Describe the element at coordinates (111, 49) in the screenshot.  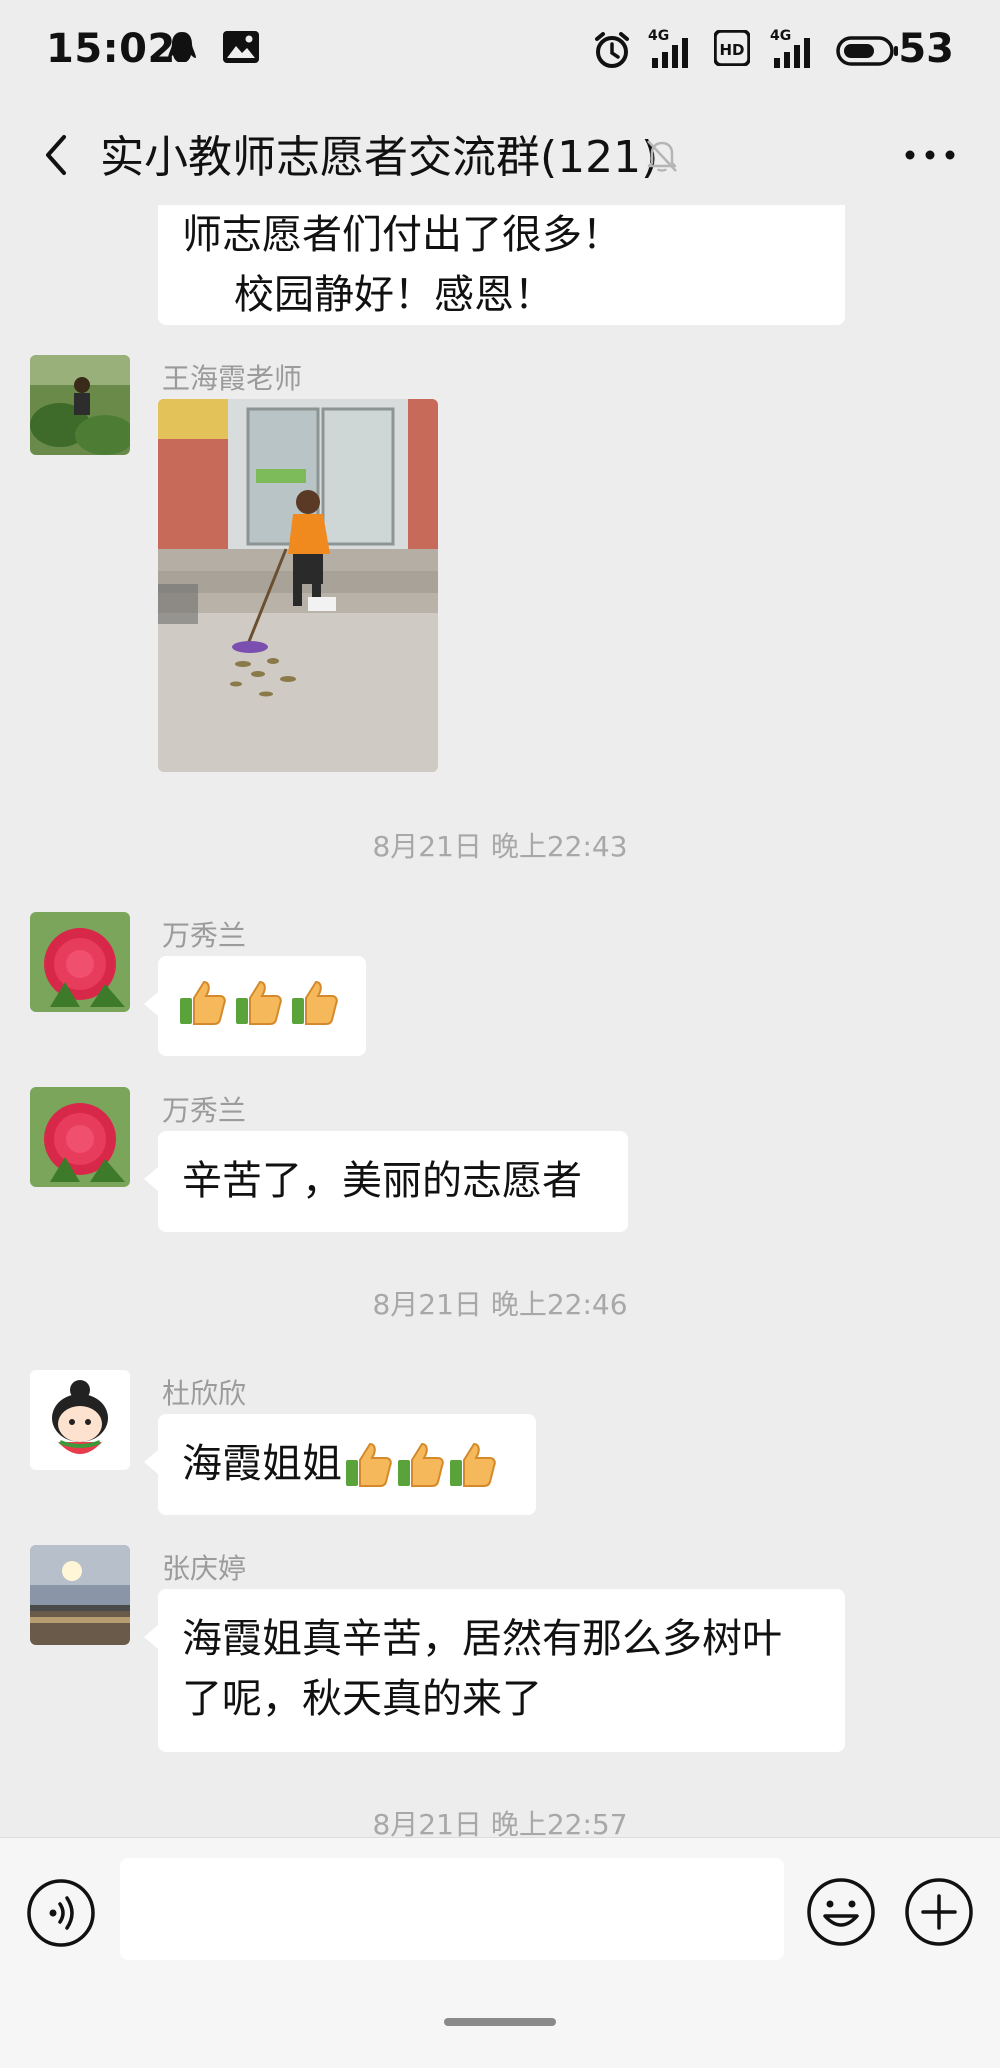
I see `clock: 15:02` at that location.